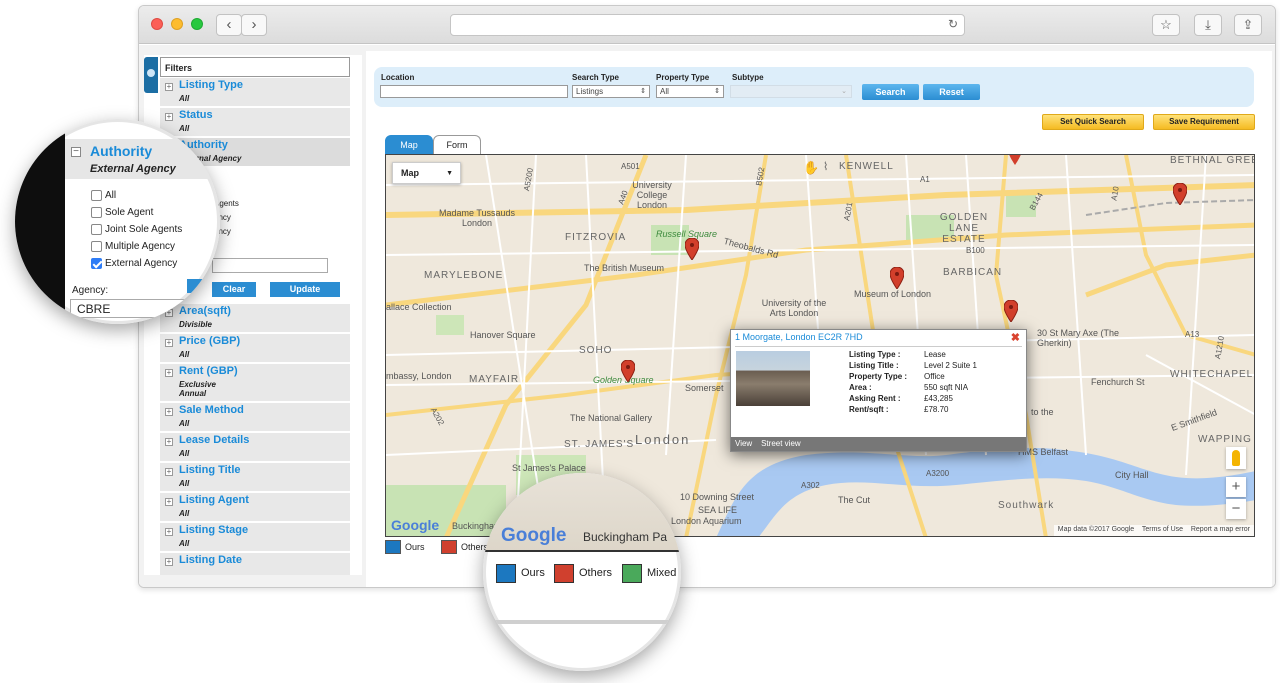 This screenshot has width=1280, height=683. I want to click on map-label: Hanover Square, so click(503, 335).